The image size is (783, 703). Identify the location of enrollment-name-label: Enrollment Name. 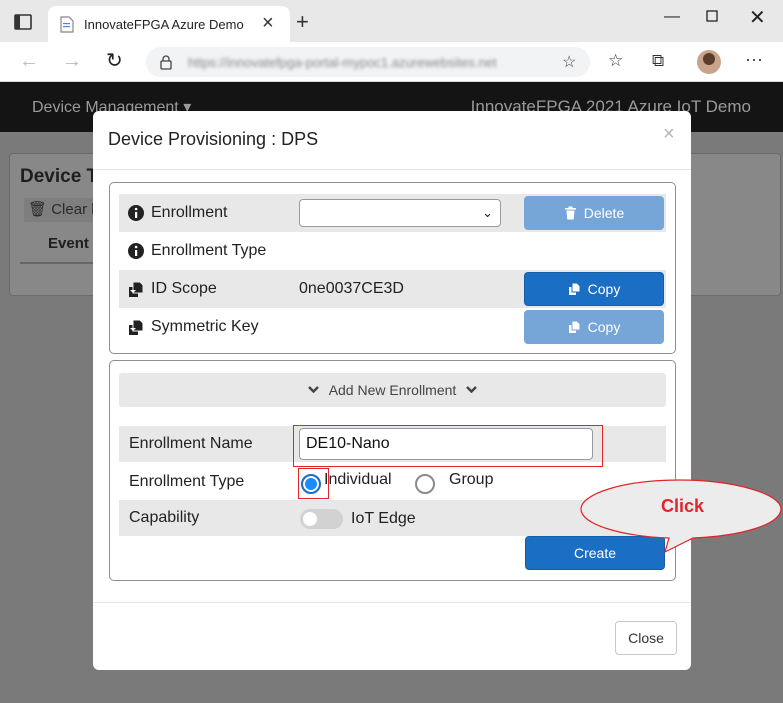
(191, 443).